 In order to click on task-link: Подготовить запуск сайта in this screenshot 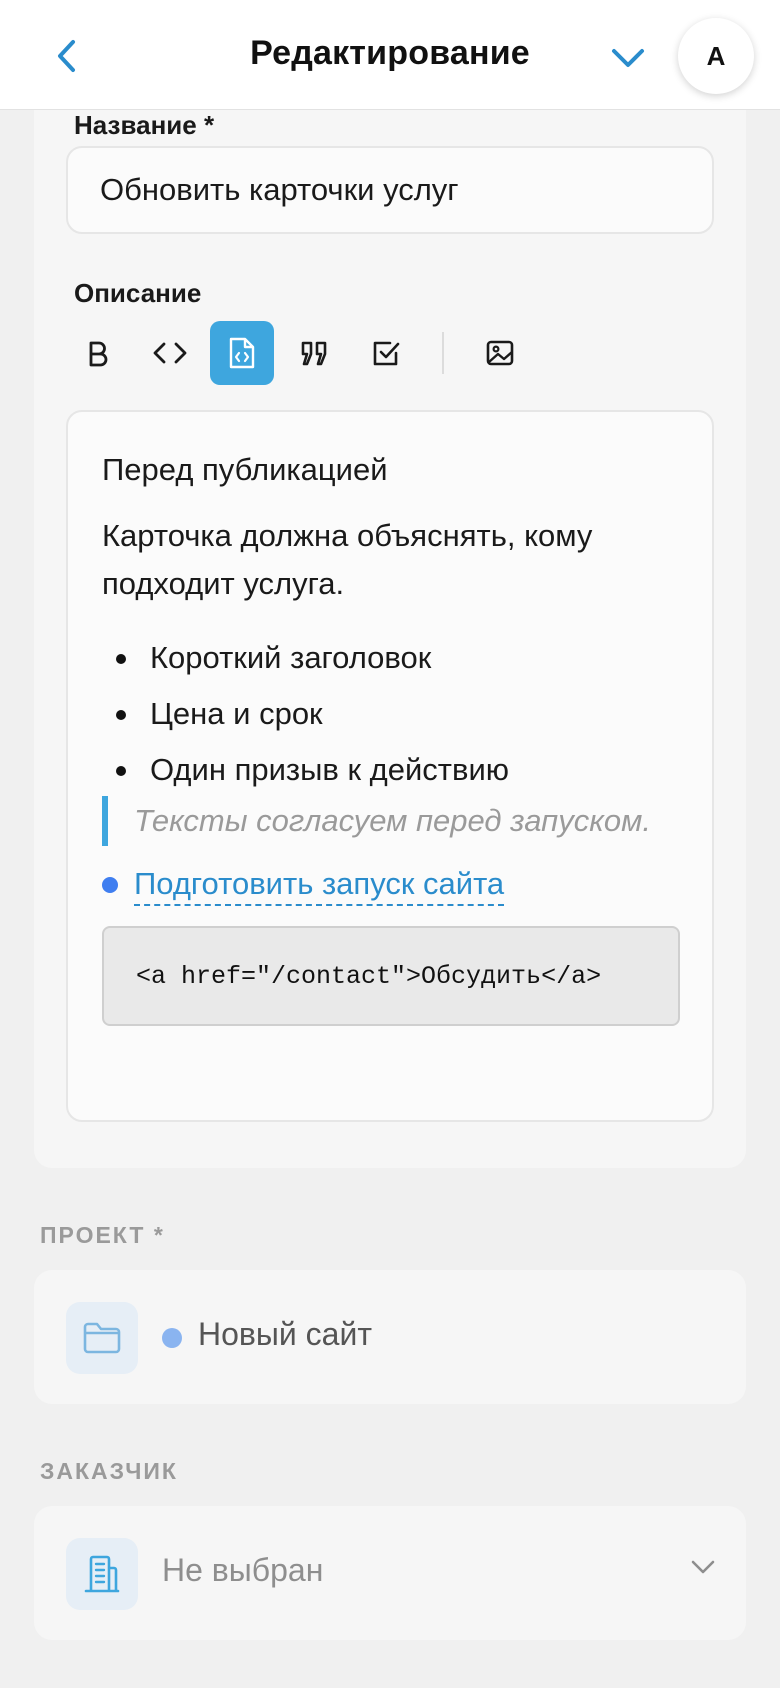, I will do `click(319, 885)`.